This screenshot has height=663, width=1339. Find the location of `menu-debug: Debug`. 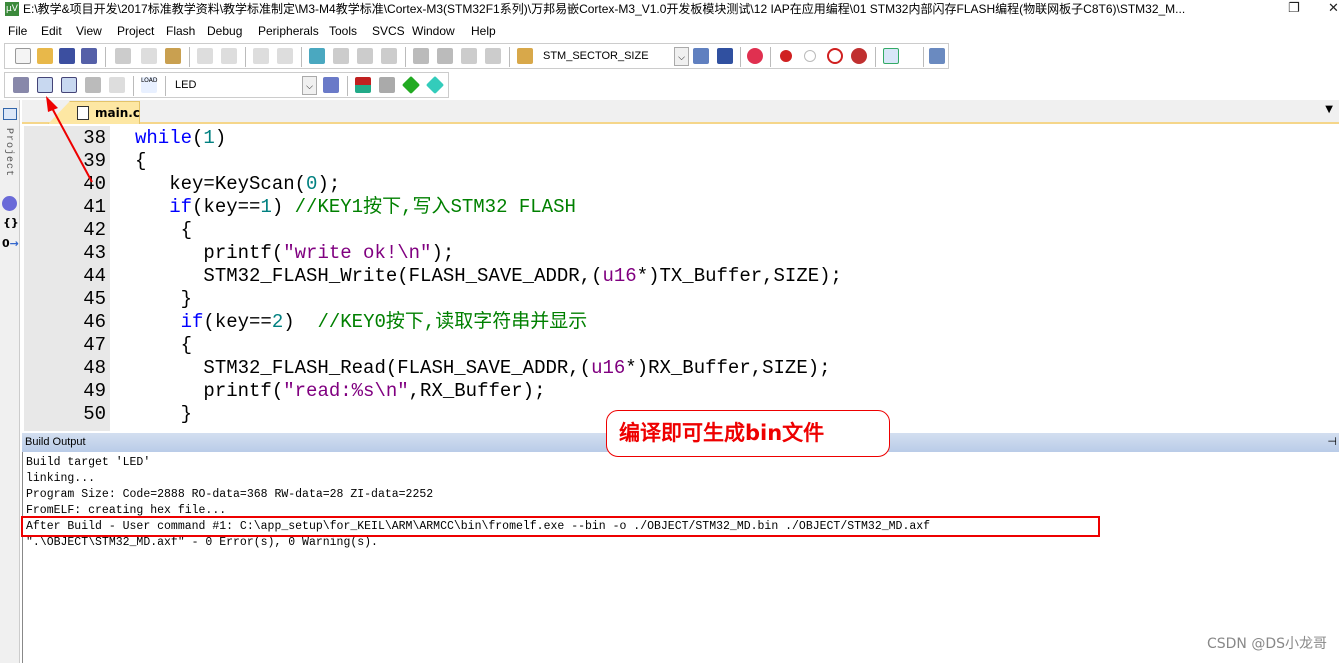

menu-debug: Debug is located at coordinates (224, 31).